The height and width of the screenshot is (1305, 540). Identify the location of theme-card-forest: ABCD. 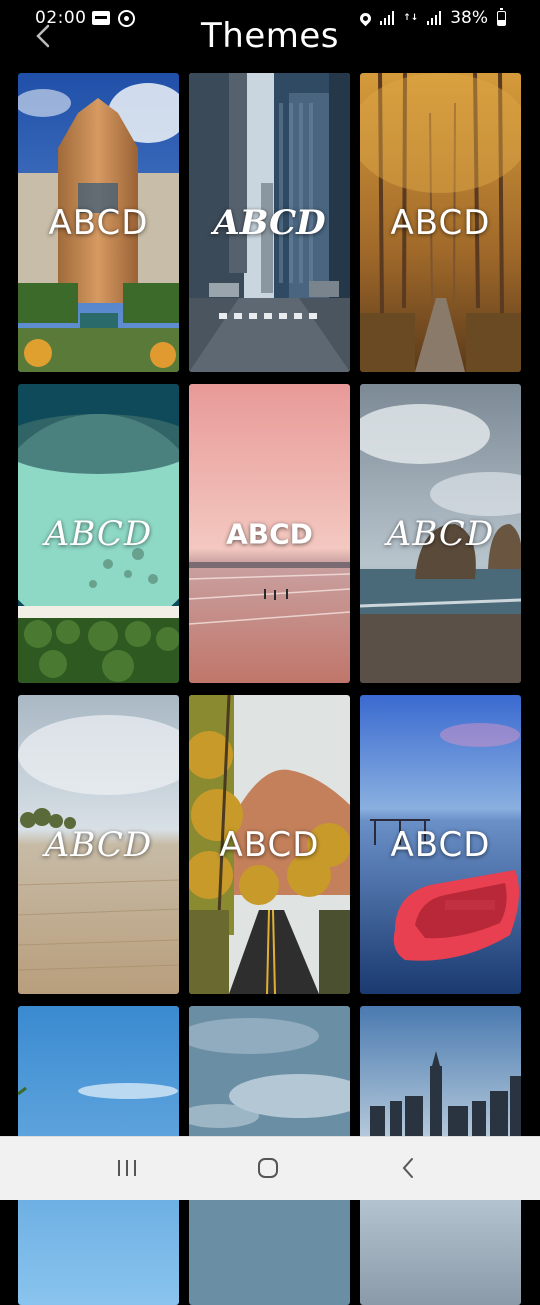
(440, 222).